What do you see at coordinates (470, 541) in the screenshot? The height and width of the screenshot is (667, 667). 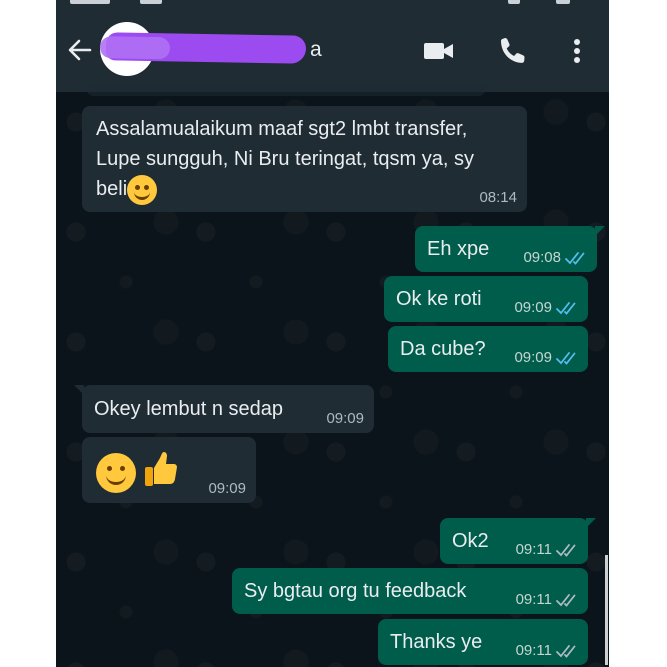 I see `message-text: Ok2` at bounding box center [470, 541].